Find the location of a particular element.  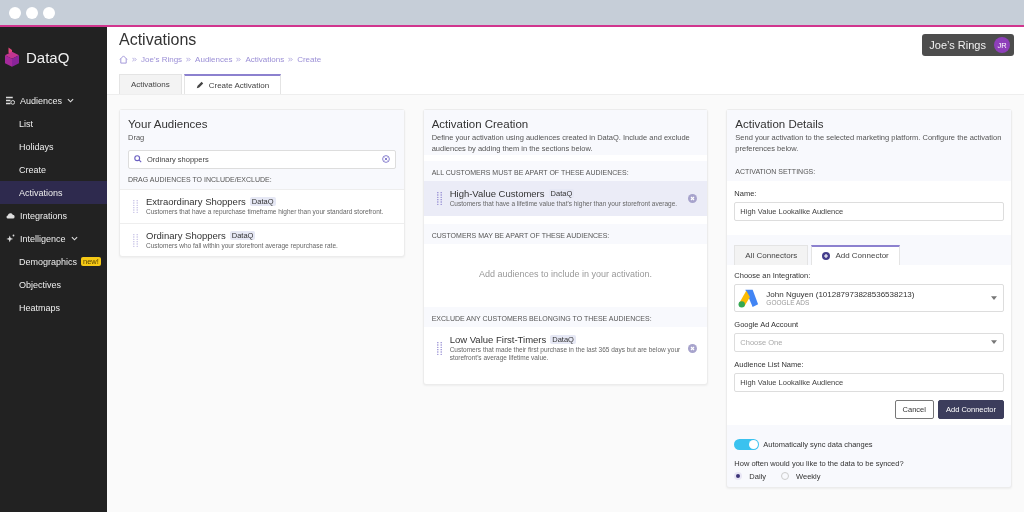

home-icon is located at coordinates (123, 59).